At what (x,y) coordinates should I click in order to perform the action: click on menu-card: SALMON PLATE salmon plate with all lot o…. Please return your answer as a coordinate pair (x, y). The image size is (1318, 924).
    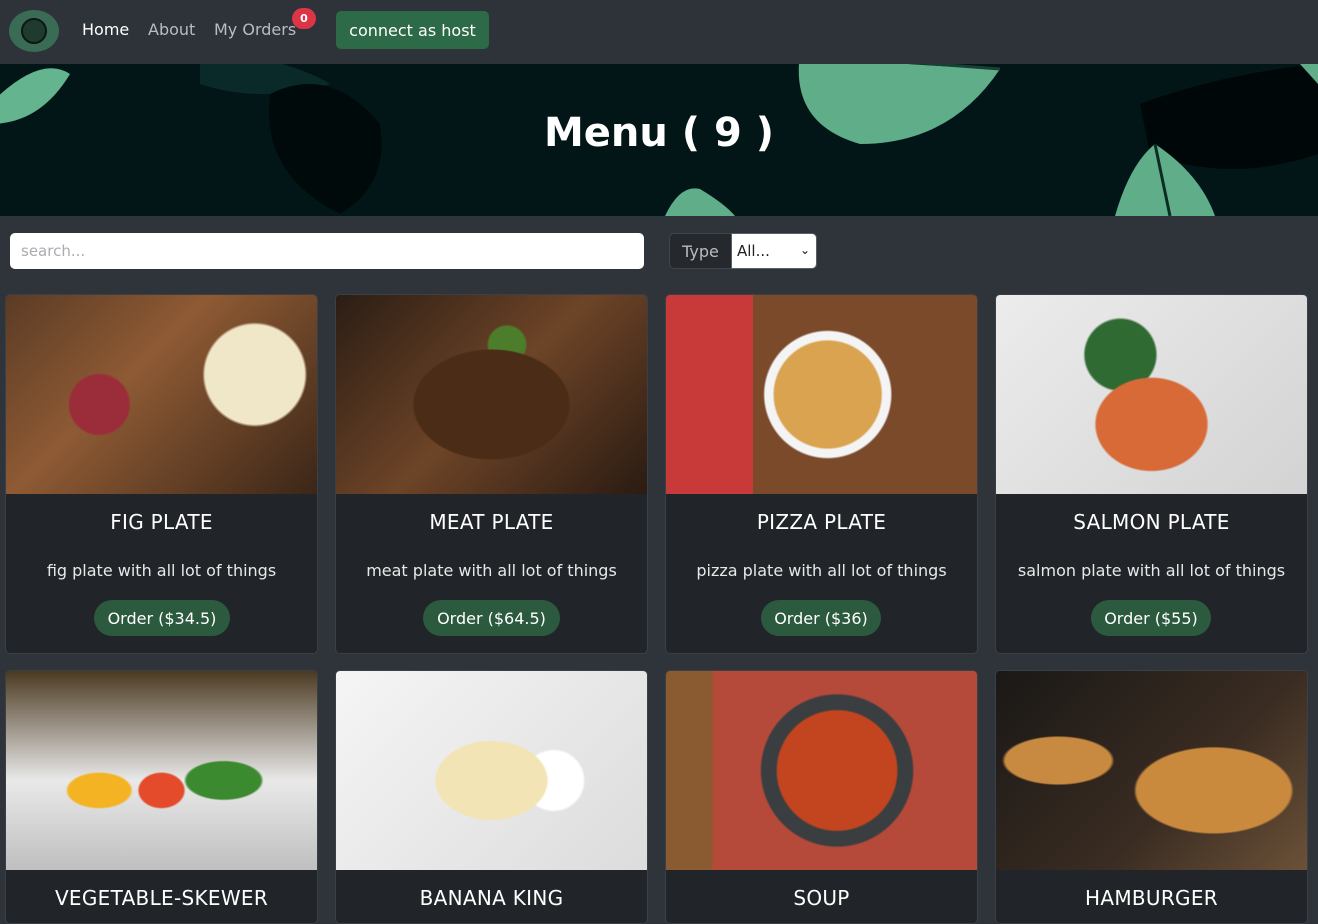
    Looking at the image, I should click on (1151, 474).